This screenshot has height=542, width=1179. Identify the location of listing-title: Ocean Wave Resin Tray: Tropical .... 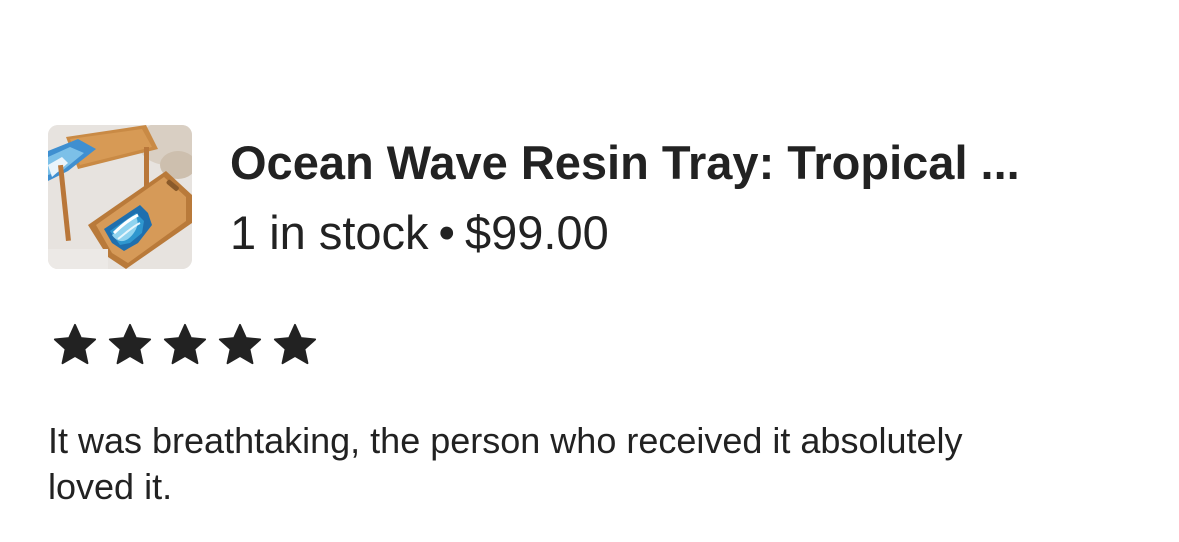
(680, 163).